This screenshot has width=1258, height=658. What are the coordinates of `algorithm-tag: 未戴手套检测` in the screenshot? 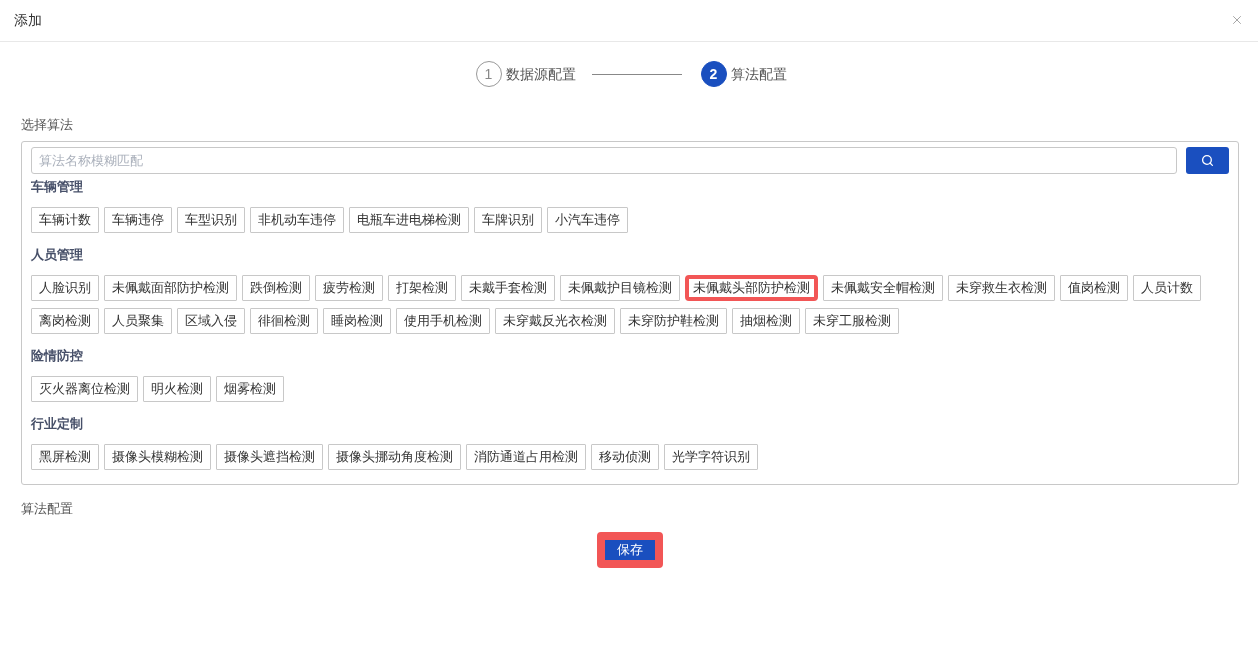 It's located at (508, 288).